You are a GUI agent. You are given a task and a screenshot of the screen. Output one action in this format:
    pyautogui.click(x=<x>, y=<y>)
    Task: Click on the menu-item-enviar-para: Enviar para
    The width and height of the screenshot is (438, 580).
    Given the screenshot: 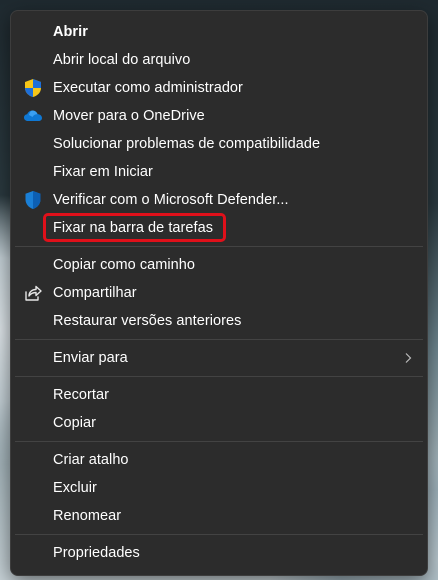 What is the action you would take?
    pyautogui.click(x=219, y=358)
    